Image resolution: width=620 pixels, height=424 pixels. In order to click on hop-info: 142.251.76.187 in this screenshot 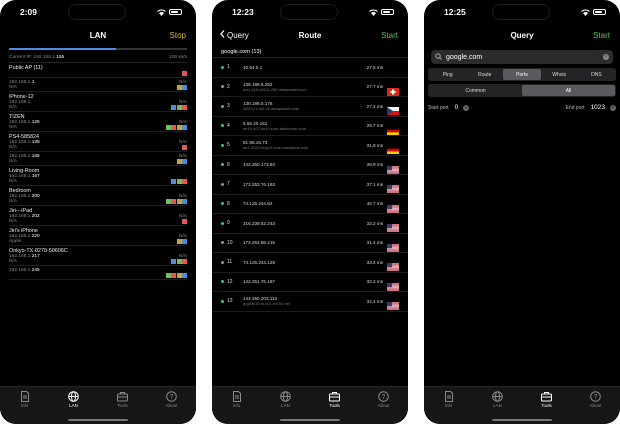, I will do `click(298, 281)`.